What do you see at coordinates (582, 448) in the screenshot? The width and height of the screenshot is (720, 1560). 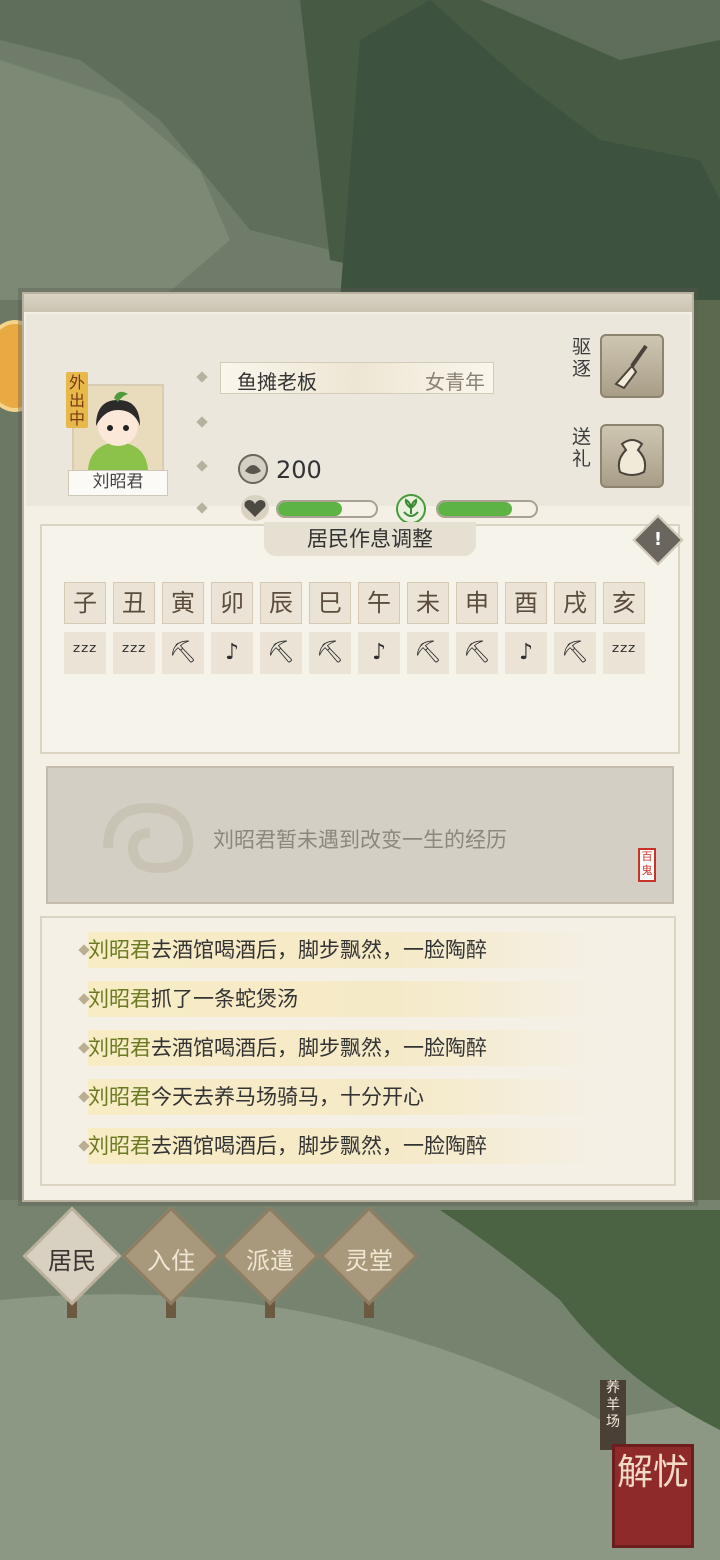 I see `gift-label: 送礼` at bounding box center [582, 448].